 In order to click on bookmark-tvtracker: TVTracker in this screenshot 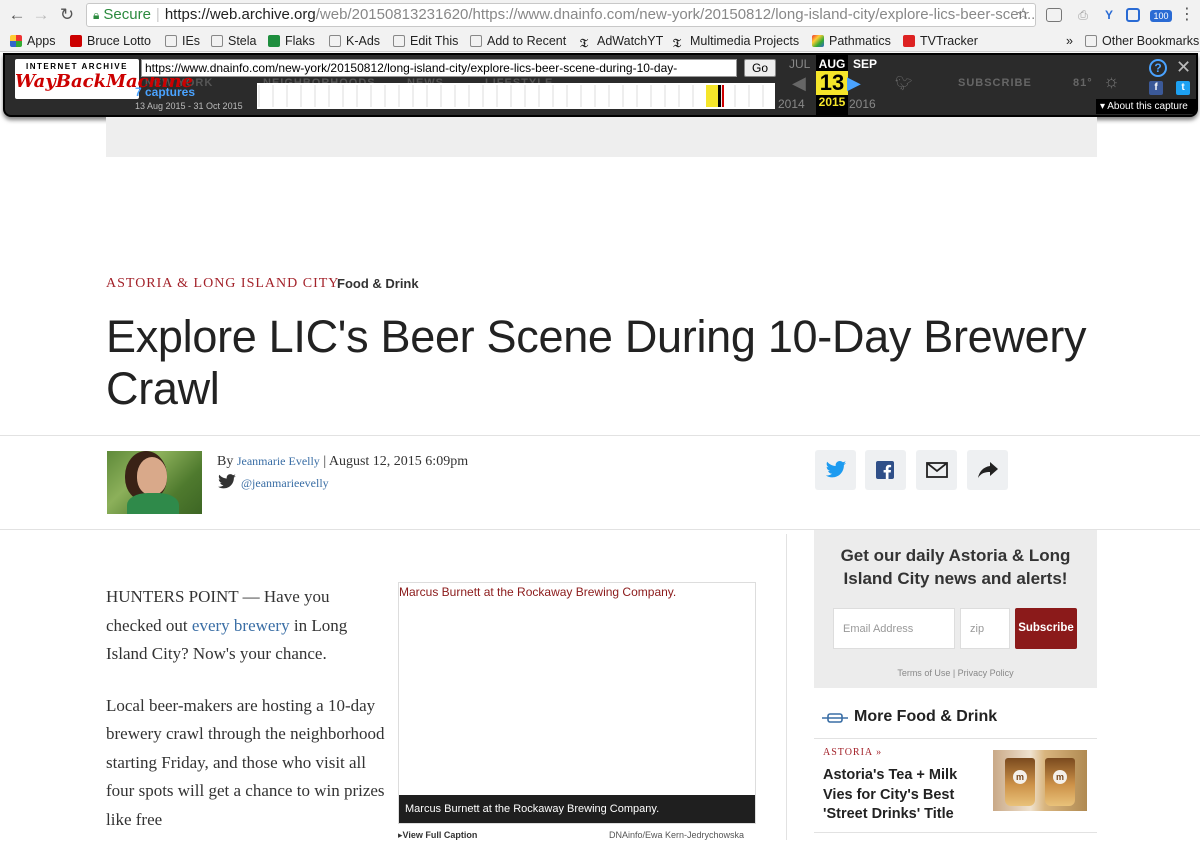, I will do `click(940, 41)`.